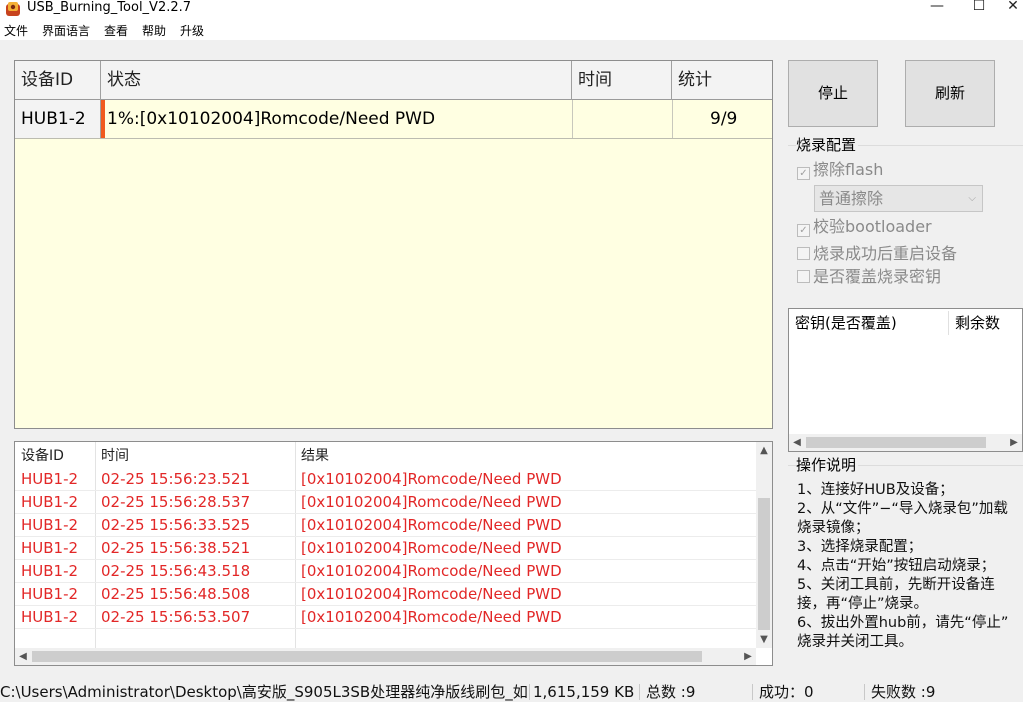  What do you see at coordinates (896, 442) in the screenshot?
I see `key-horizontal-scroll-thumb` at bounding box center [896, 442].